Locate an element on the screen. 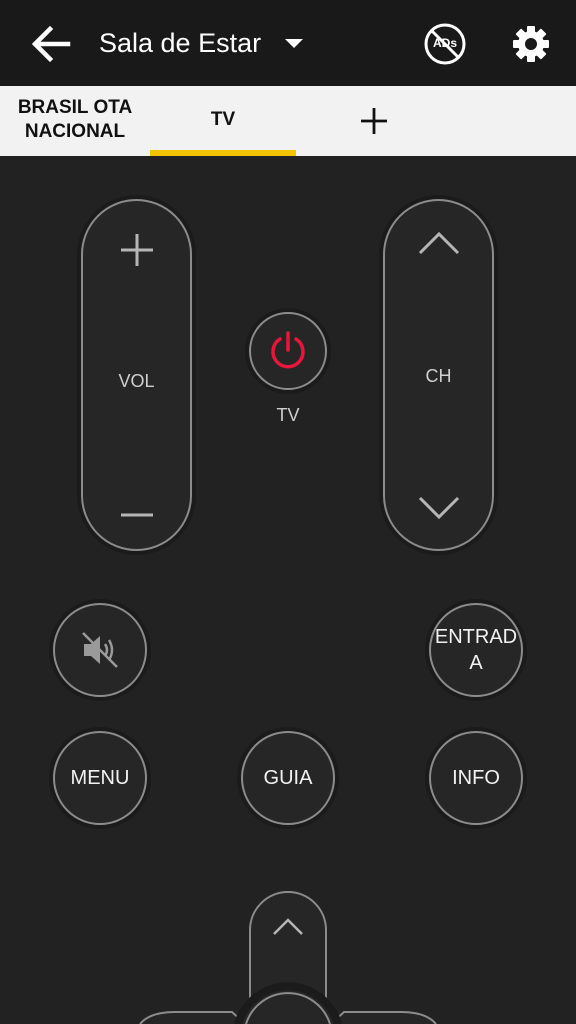 This screenshot has height=1024, width=576. menu-button: MENU is located at coordinates (100, 778).